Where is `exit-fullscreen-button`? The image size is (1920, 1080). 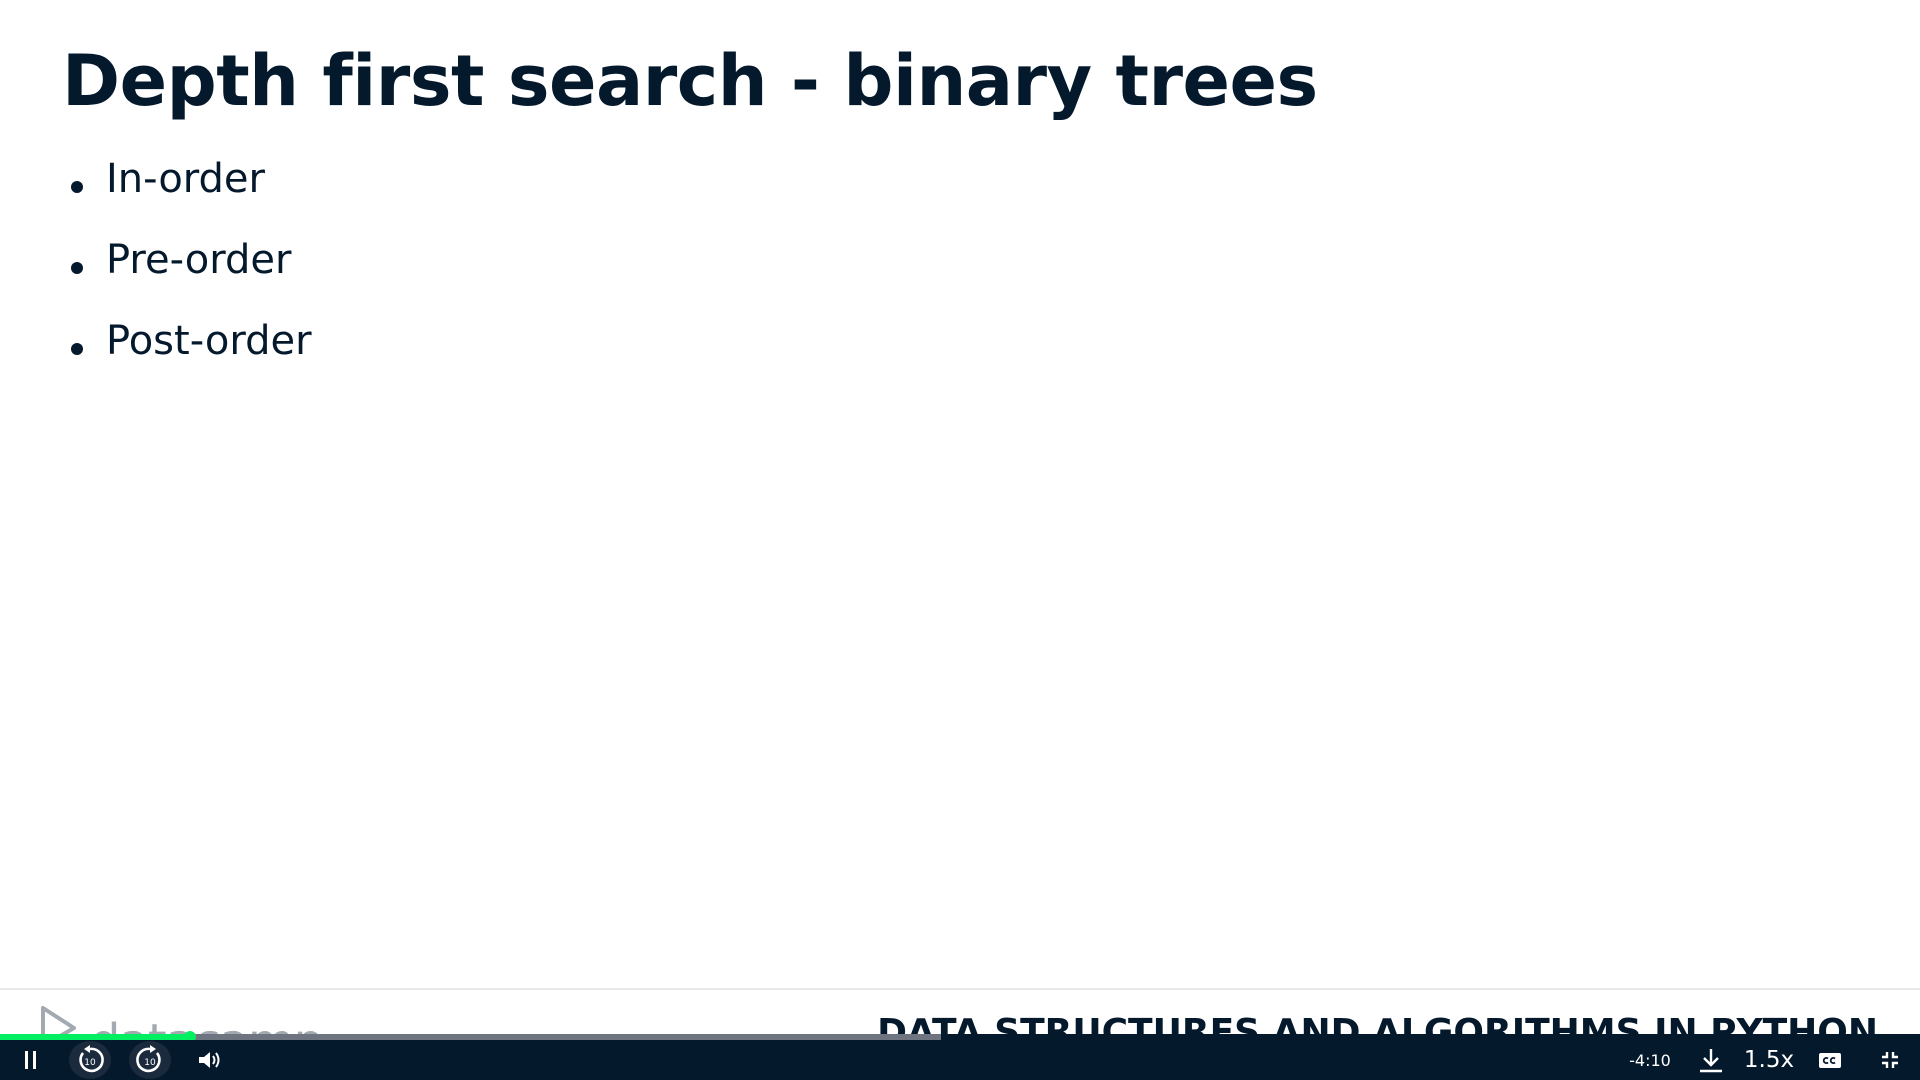
exit-fullscreen-button is located at coordinates (1890, 1060).